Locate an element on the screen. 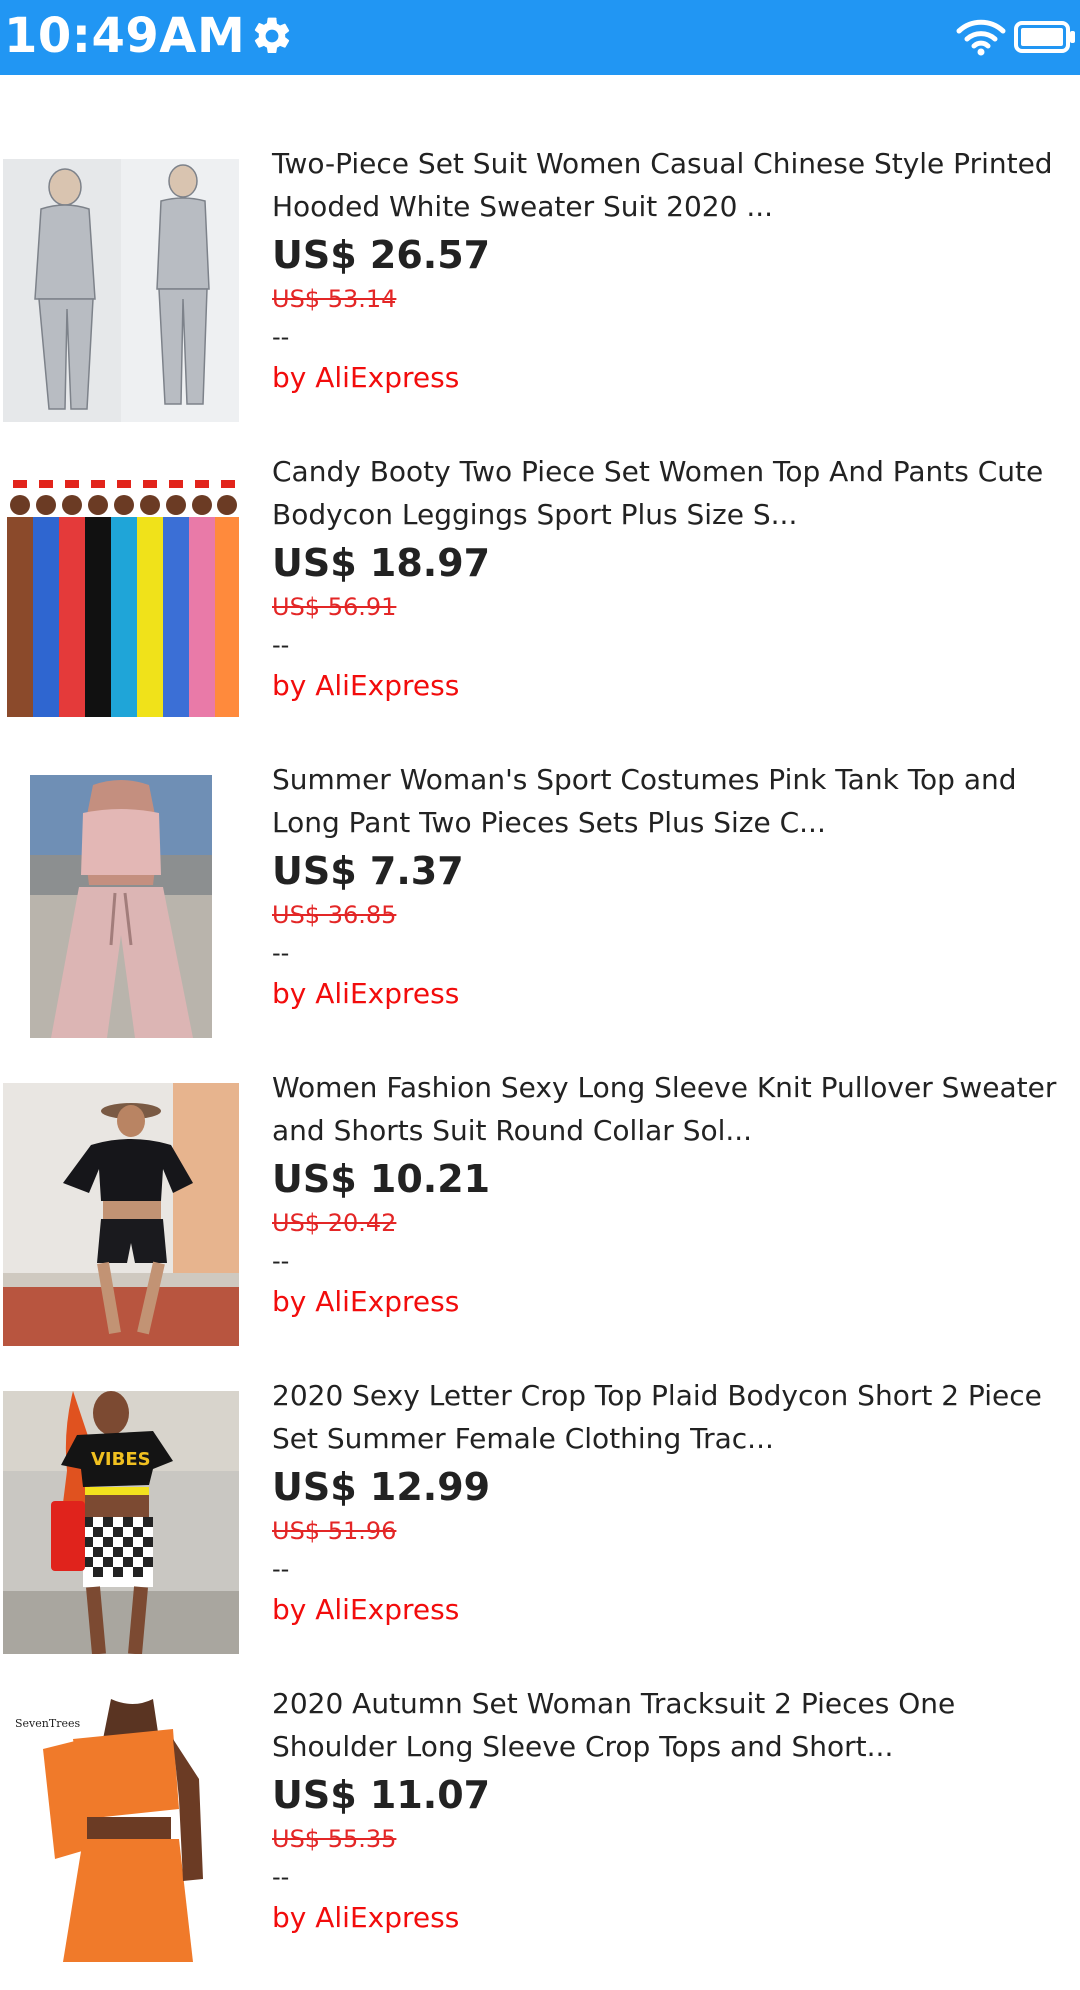 The height and width of the screenshot is (1990, 1080). product-price: US$ 10.21 is located at coordinates (381, 1179).